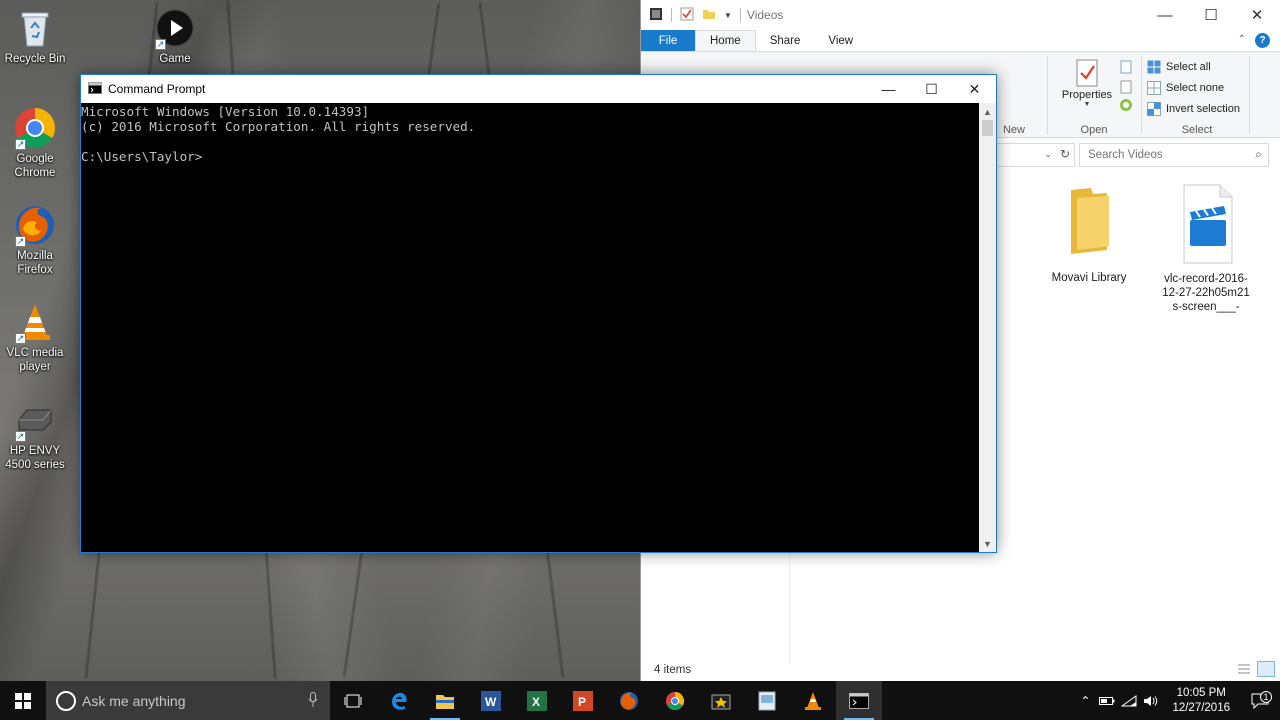  What do you see at coordinates (35, 59) in the screenshot?
I see `desktop-icon-label: Recycle Bin` at bounding box center [35, 59].